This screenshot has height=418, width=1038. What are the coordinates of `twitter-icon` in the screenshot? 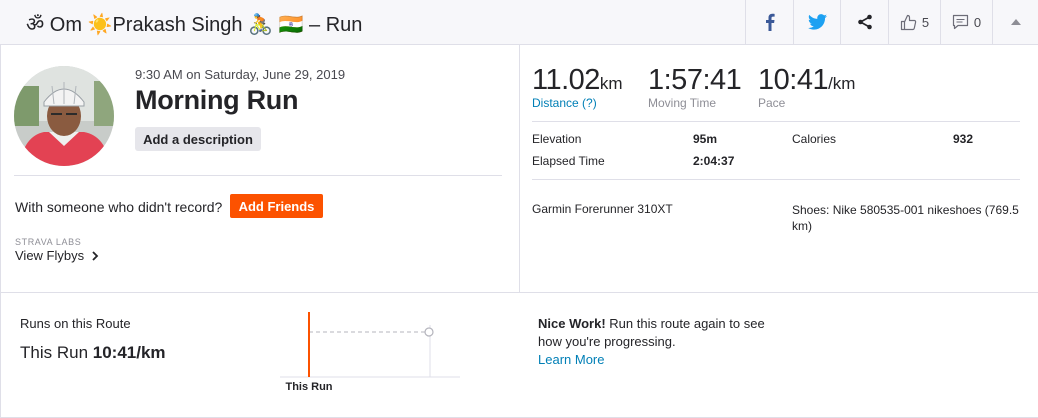 It's located at (817, 22).